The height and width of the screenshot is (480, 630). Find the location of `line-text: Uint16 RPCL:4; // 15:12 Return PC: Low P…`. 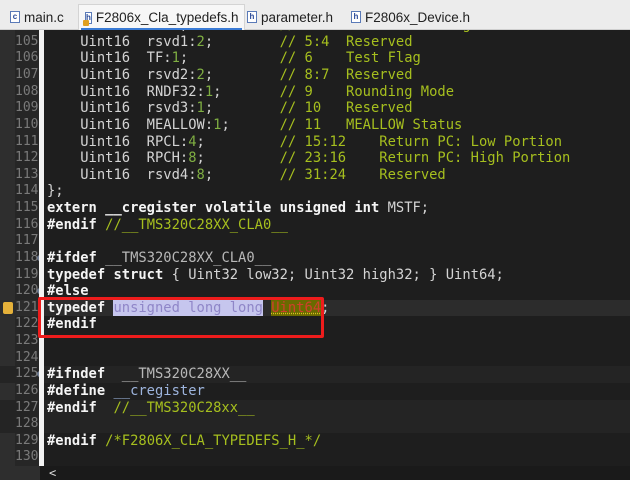

line-text: Uint16 RPCL:4; // 15:12 Return PC: Low P… is located at coordinates (304, 142).